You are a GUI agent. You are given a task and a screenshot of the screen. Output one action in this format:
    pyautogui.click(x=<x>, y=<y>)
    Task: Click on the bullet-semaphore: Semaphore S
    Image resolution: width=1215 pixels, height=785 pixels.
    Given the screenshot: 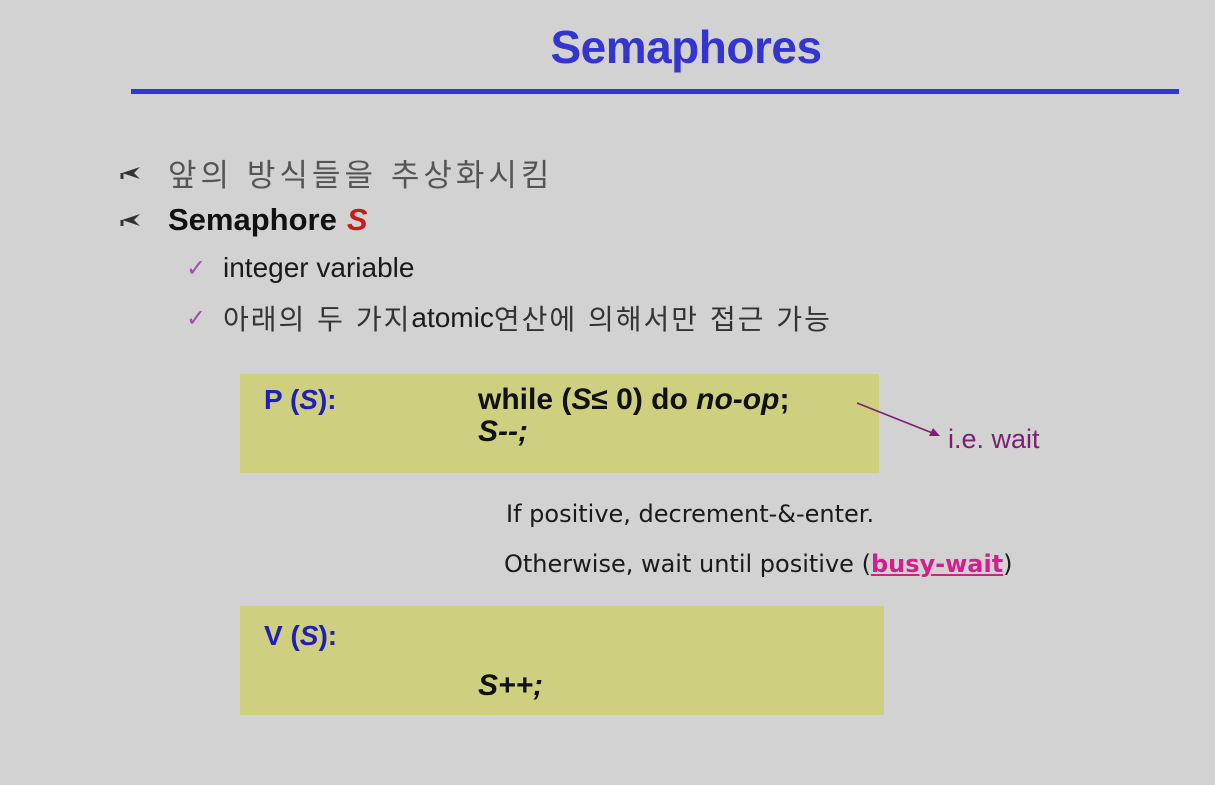 What is the action you would take?
    pyautogui.click(x=244, y=220)
    